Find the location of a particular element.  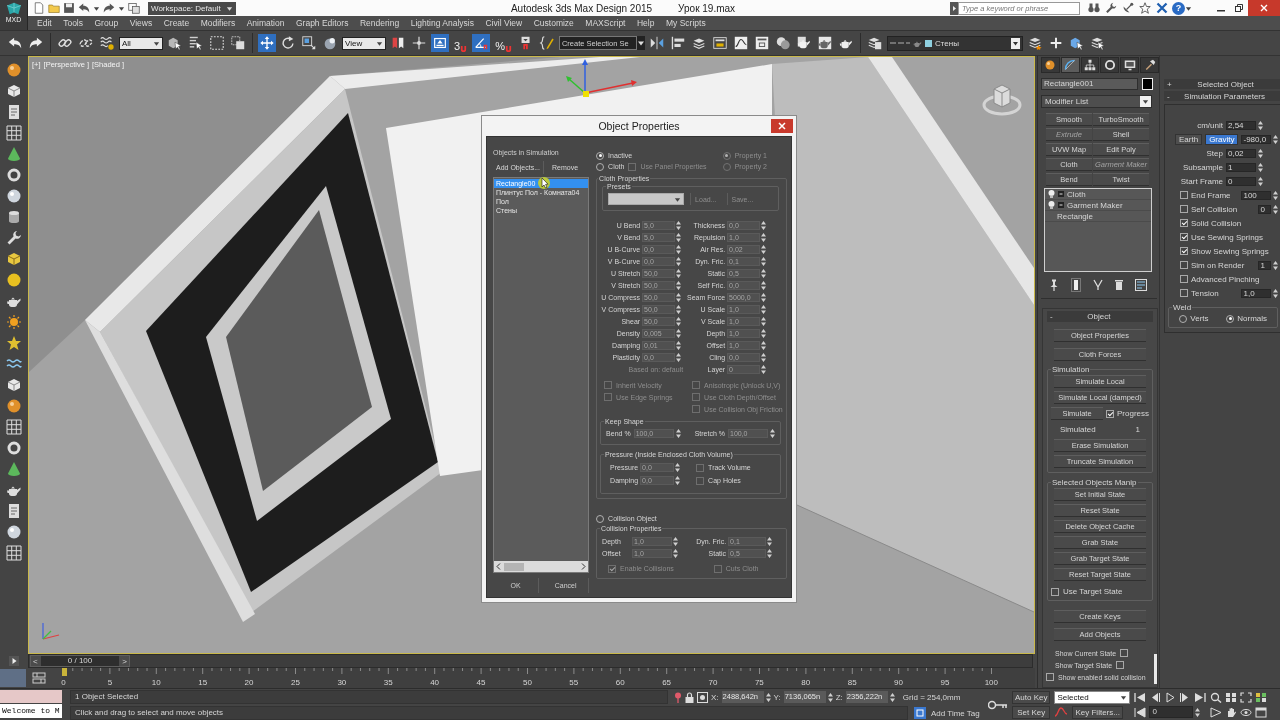

stack-item: Rectangle is located at coordinates (1098, 216).